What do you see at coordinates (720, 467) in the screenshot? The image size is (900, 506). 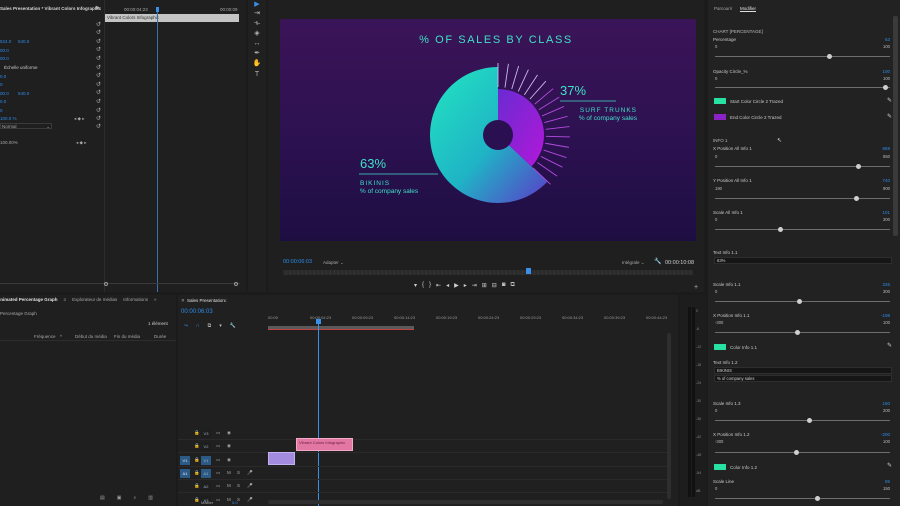 I see `color-12-swatch` at bounding box center [720, 467].